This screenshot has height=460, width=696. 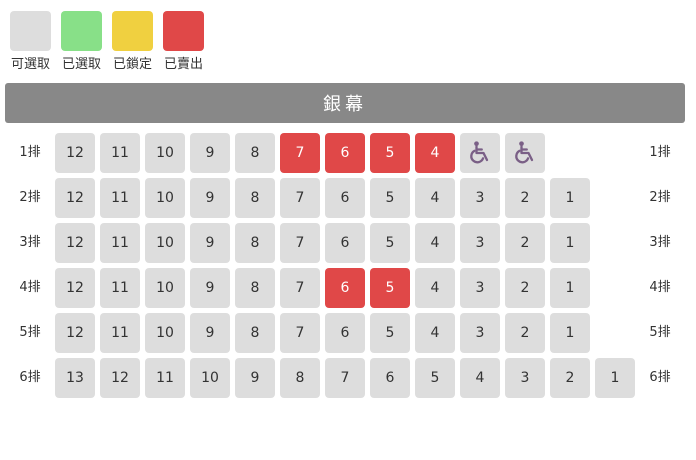 What do you see at coordinates (660, 377) in the screenshot?
I see `row-label-right: 6排` at bounding box center [660, 377].